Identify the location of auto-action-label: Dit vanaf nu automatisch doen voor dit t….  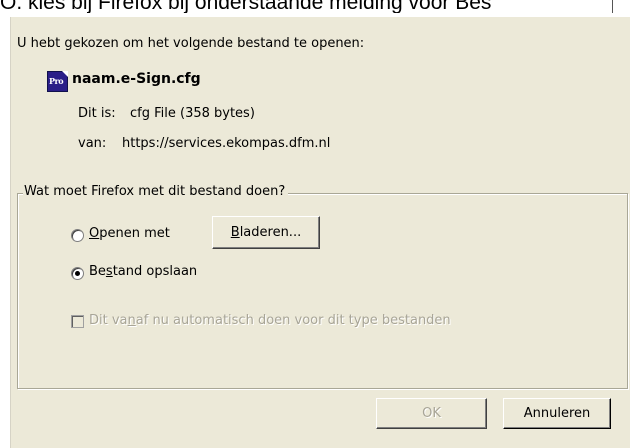
(270, 320).